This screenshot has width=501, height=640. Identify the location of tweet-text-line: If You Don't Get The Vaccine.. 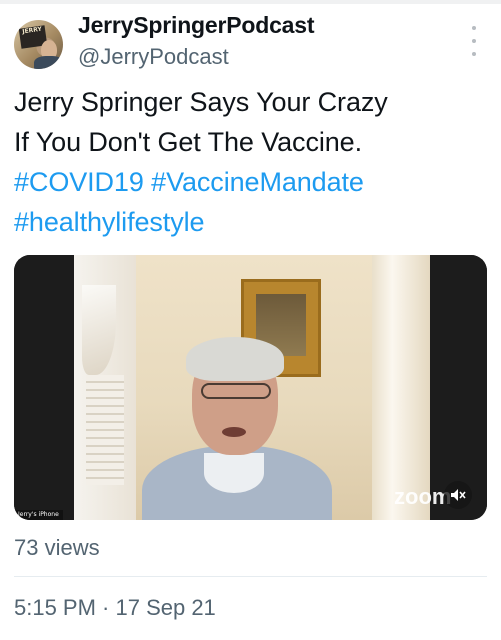
(188, 142).